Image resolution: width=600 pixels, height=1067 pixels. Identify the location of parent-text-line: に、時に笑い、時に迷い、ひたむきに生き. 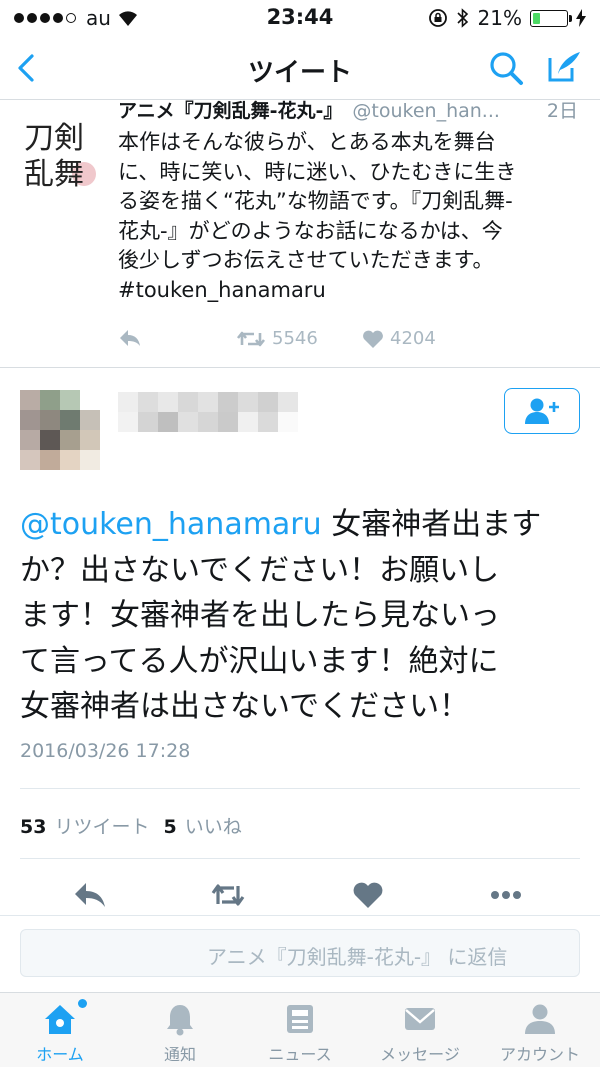
(317, 171).